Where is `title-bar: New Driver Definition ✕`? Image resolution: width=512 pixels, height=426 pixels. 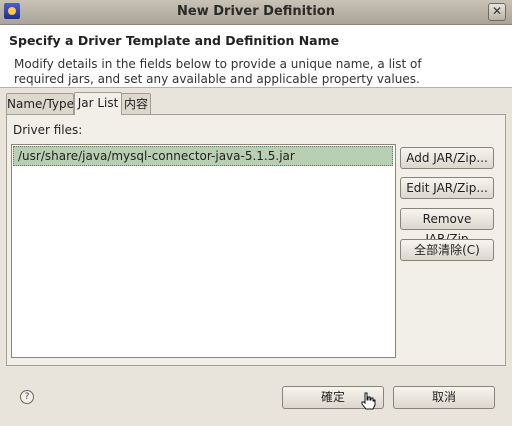
title-bar: New Driver Definition ✕ is located at coordinates (256, 12).